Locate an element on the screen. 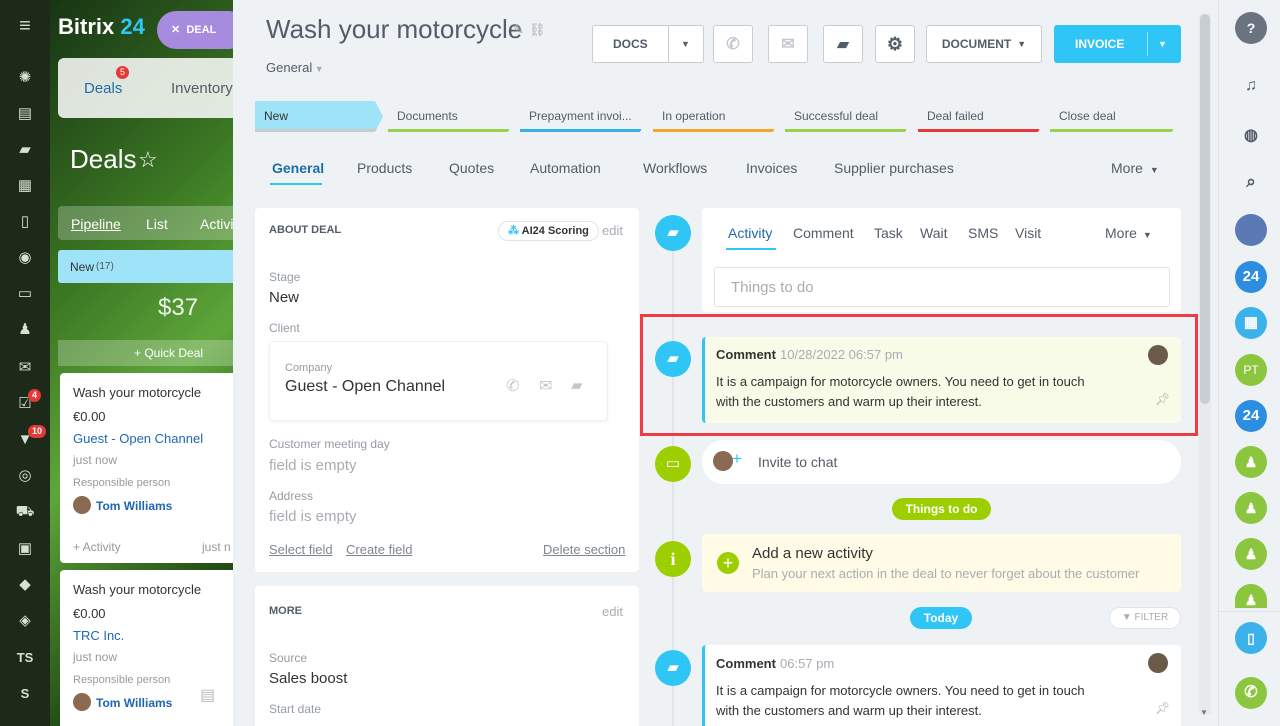  stage-documents: Documents is located at coordinates (452, 116).